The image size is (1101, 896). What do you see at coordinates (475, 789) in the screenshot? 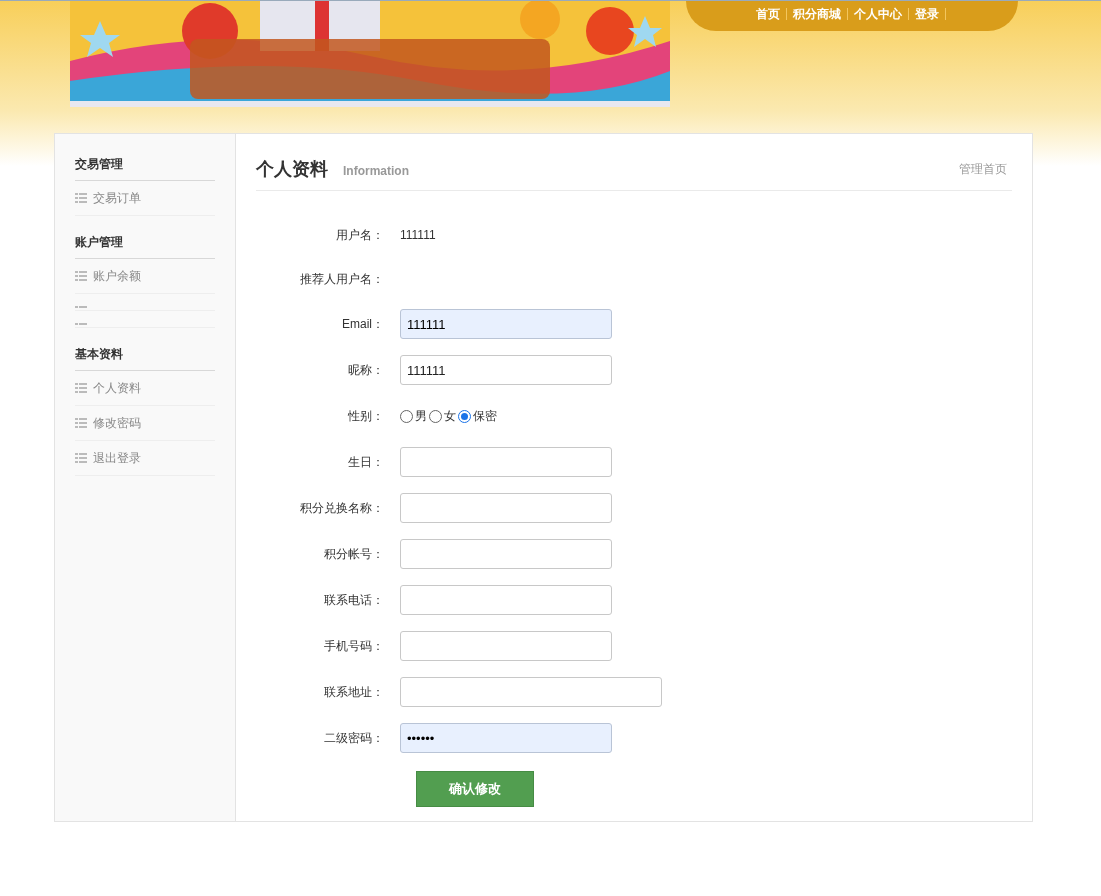
I see `submit-button: 确认修改` at bounding box center [475, 789].